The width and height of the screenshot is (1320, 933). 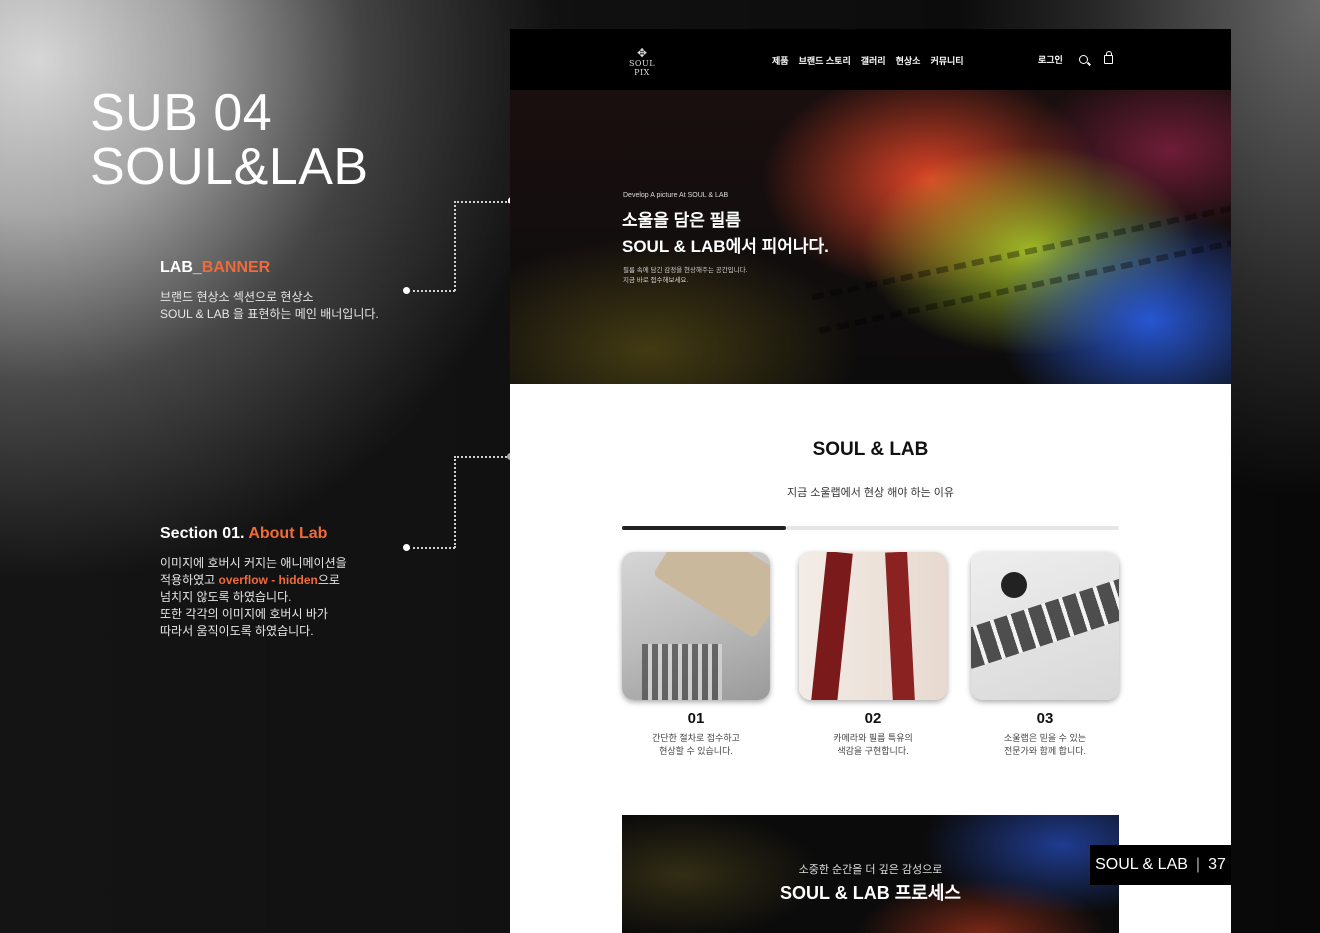 What do you see at coordinates (946, 60) in the screenshot?
I see `menu-item-community: 커뮤니티` at bounding box center [946, 60].